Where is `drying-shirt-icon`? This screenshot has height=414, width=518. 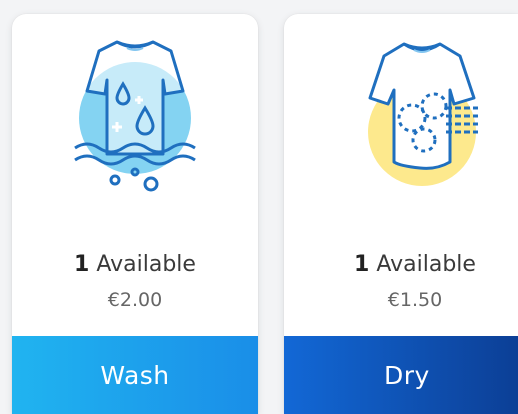 drying-shirt-icon is located at coordinates (422, 116).